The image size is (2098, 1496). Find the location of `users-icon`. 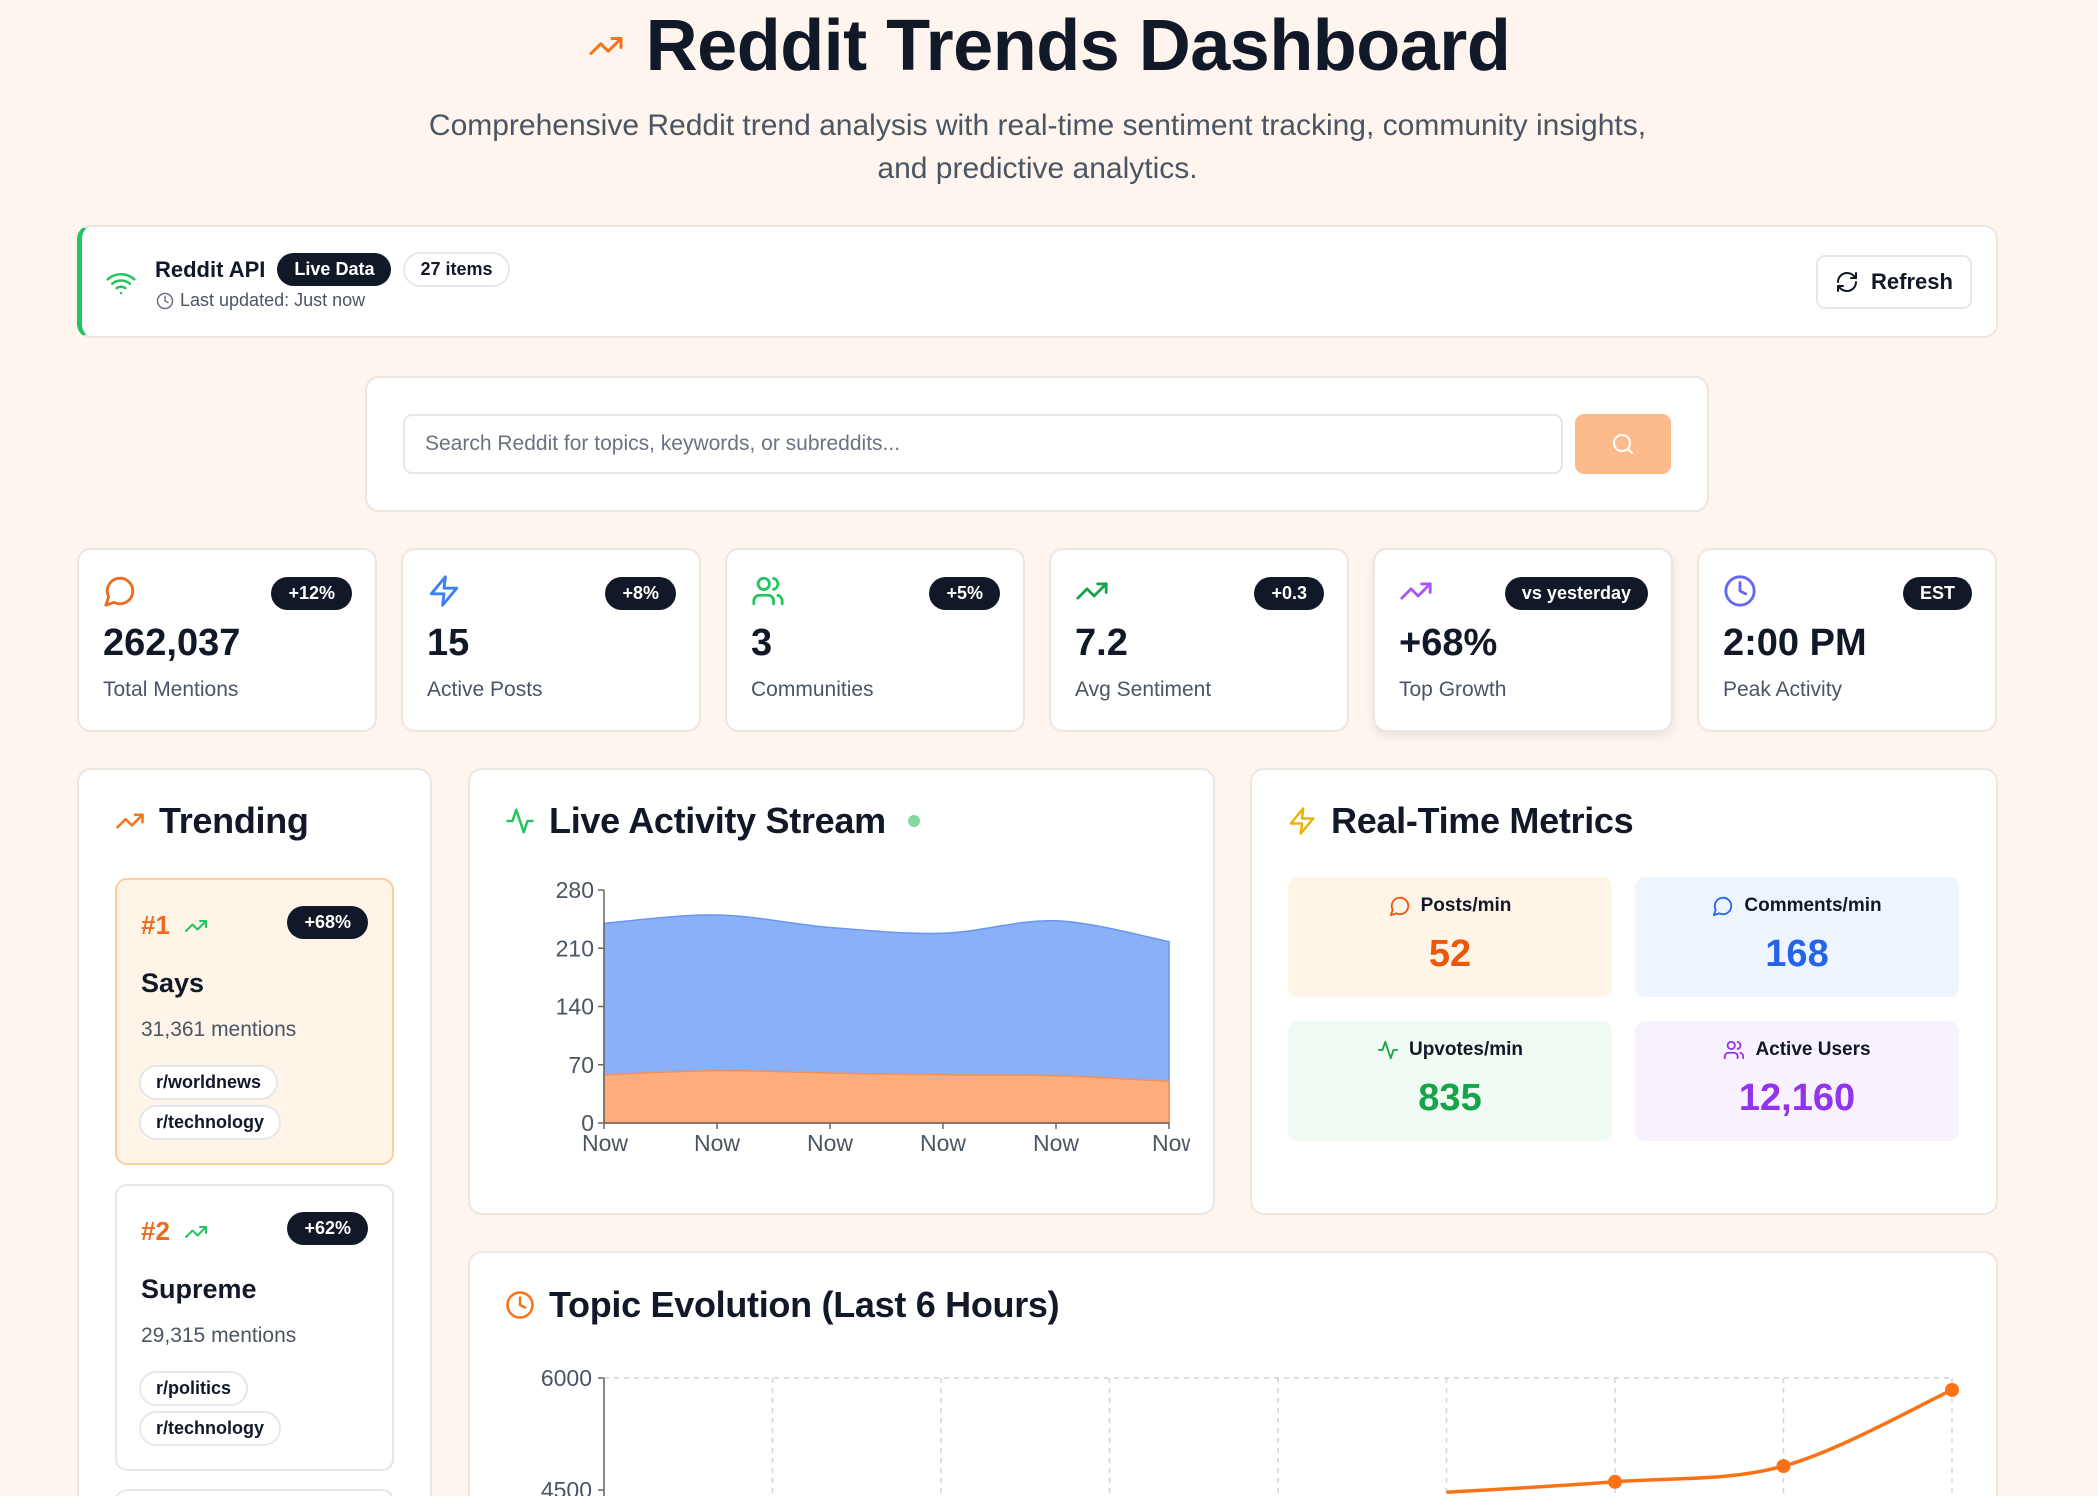

users-icon is located at coordinates (1734, 1050).